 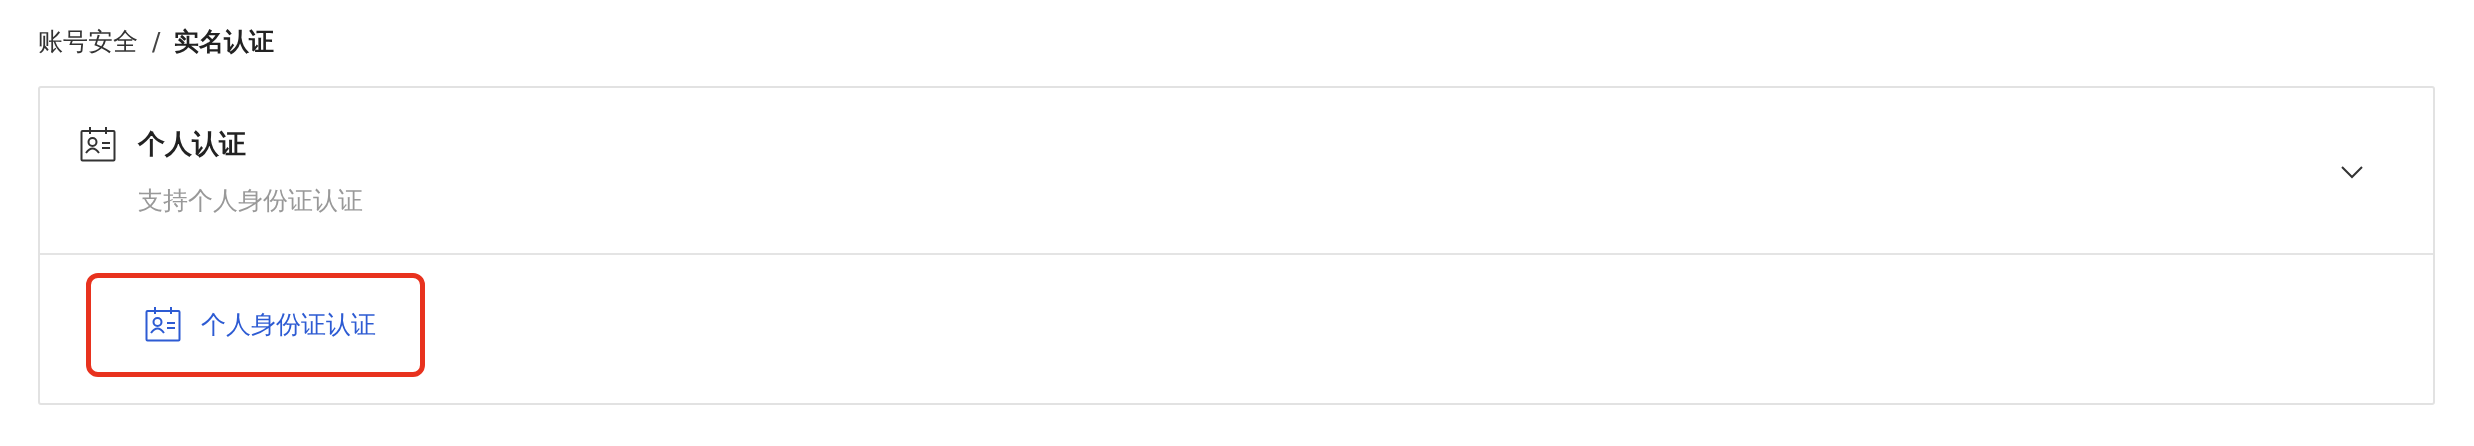 What do you see at coordinates (192, 144) in the screenshot?
I see `section-title: 个人认证` at bounding box center [192, 144].